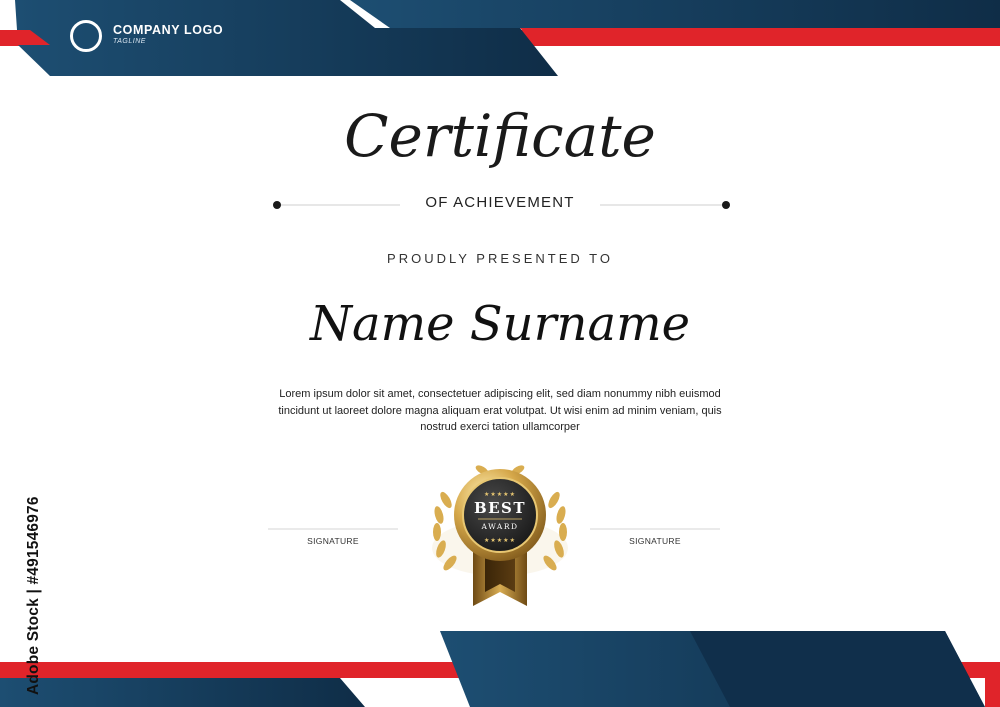 The height and width of the screenshot is (707, 1000). I want to click on top-navy-band-right, so click(675, 14).